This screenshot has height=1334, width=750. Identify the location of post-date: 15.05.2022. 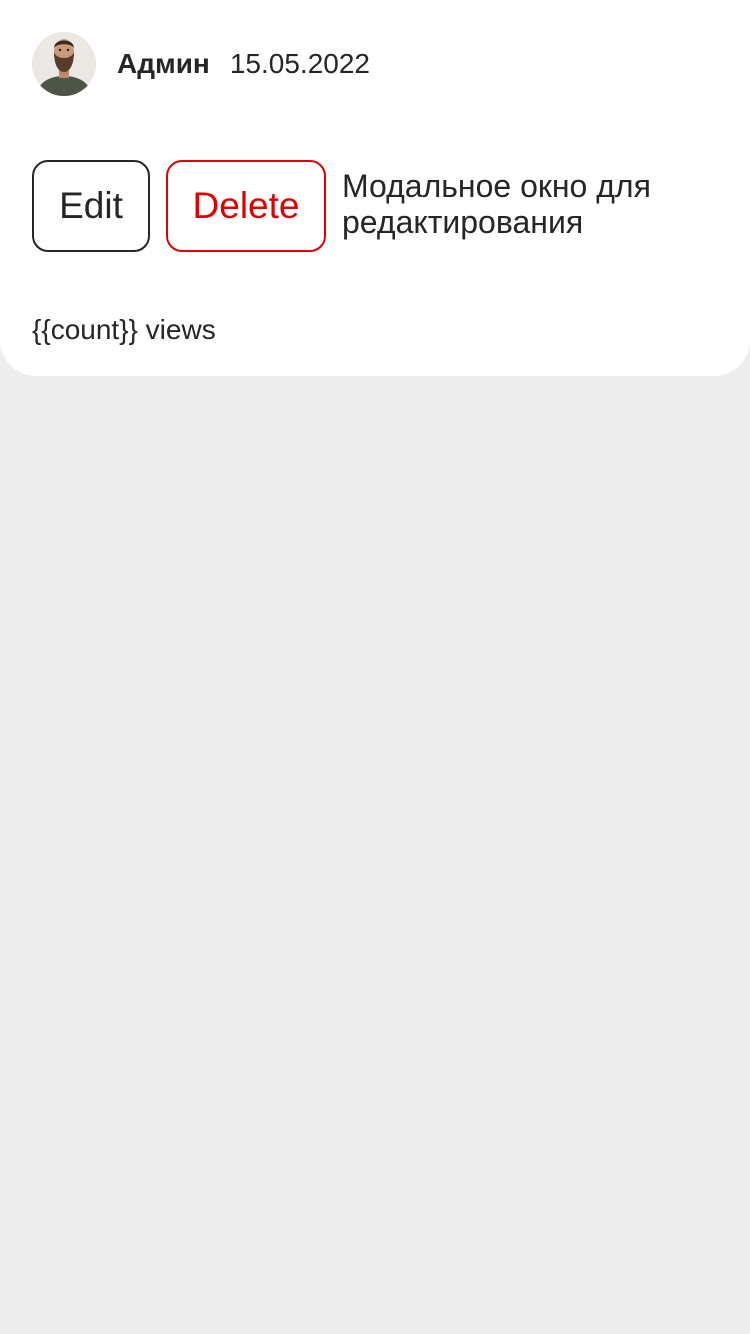
(299, 63).